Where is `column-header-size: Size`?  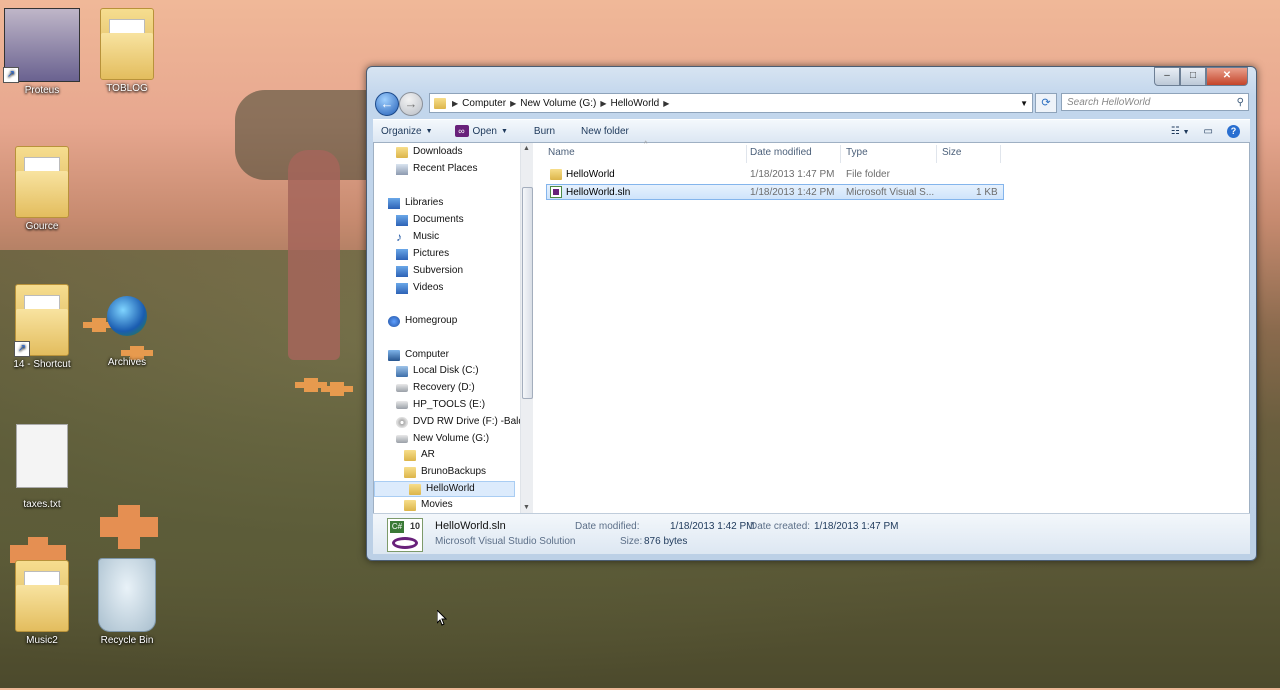 column-header-size: Size is located at coordinates (951, 152).